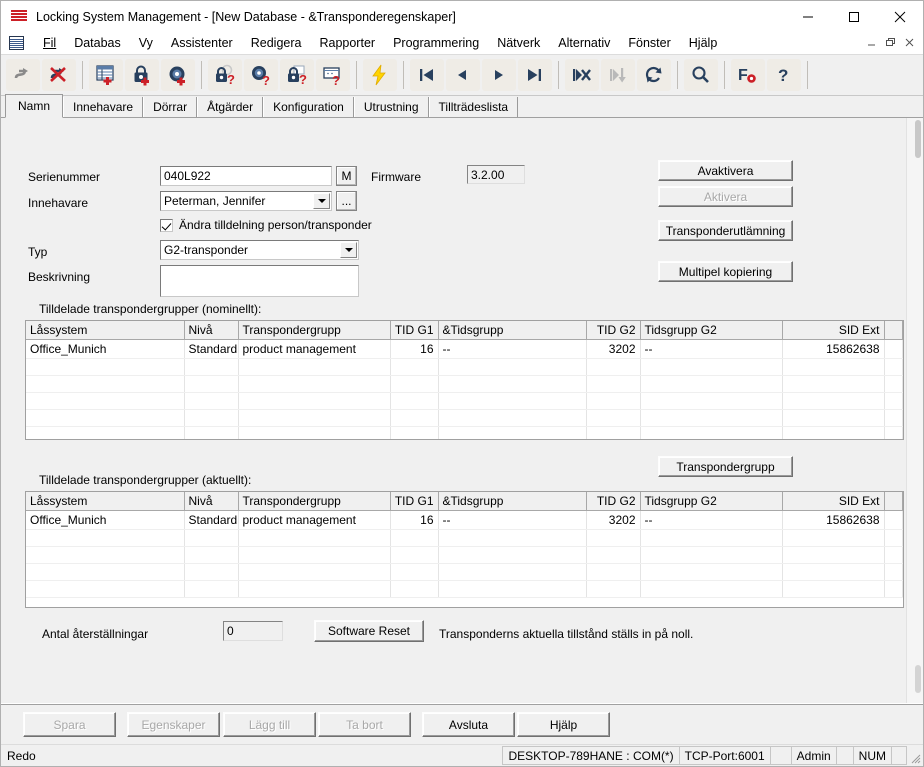  What do you see at coordinates (582, 75) in the screenshot?
I see `delete-record-icon` at bounding box center [582, 75].